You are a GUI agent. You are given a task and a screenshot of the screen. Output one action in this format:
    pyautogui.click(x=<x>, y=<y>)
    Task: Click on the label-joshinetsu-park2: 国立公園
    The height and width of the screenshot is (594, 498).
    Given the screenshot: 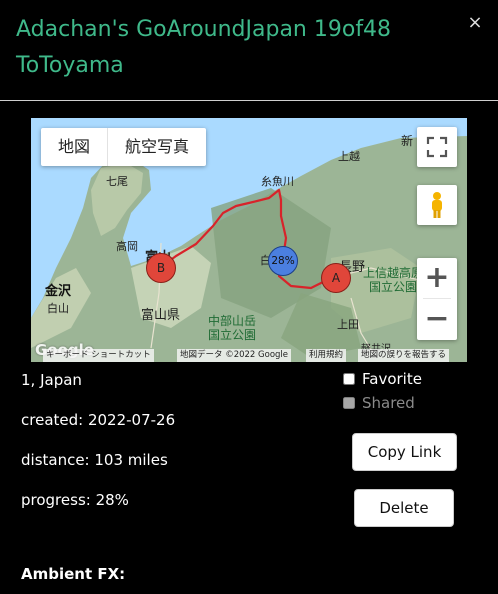 What is the action you would take?
    pyautogui.click(x=393, y=287)
    